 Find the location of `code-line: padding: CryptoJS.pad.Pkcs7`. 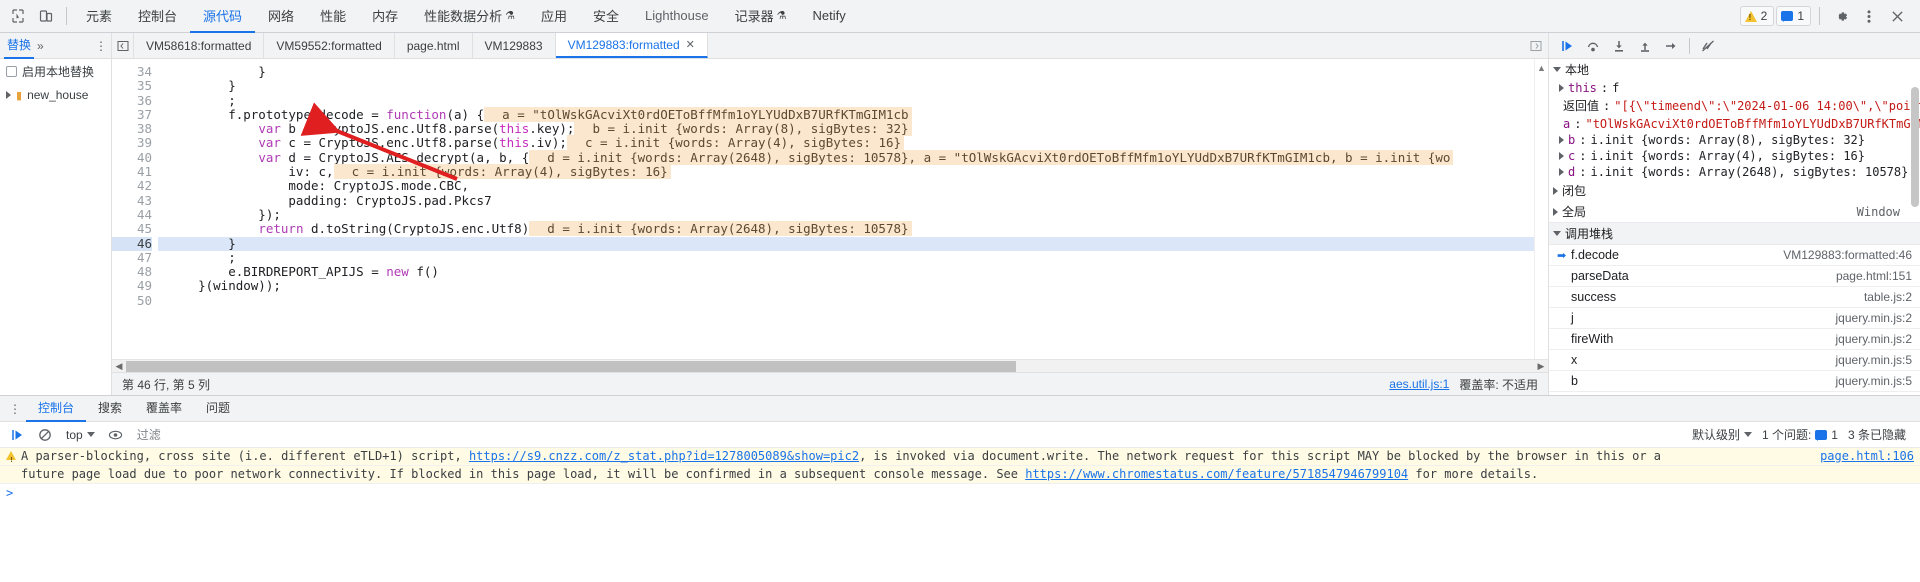

code-line: padding: CryptoJS.pad.Pkcs7 is located at coordinates (851, 200).